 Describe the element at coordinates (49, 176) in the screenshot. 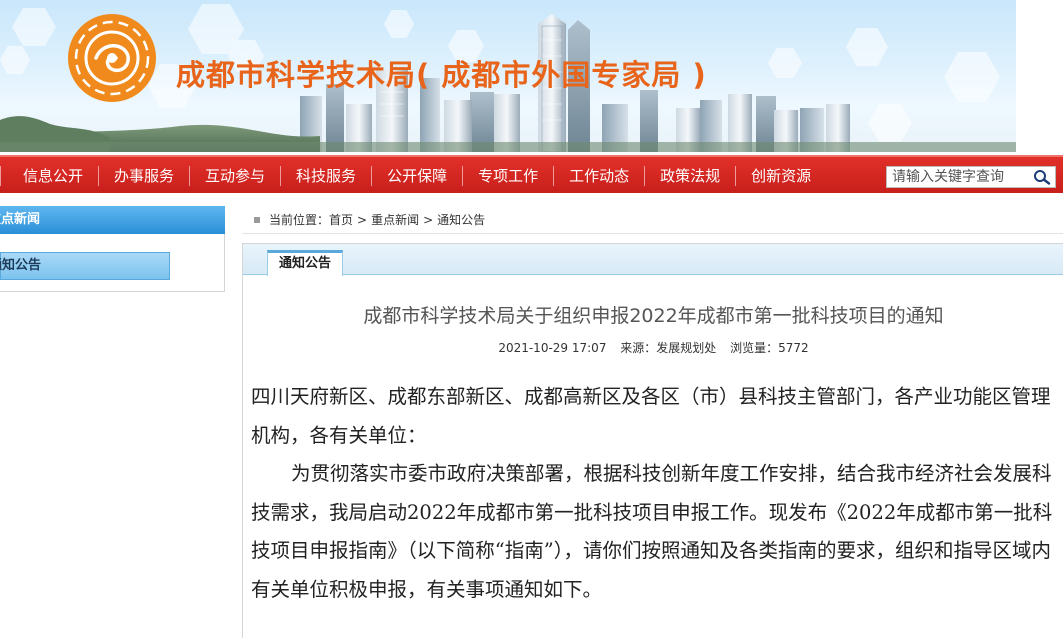

I see `nav-item-info-disclosure: 信息公开` at that location.